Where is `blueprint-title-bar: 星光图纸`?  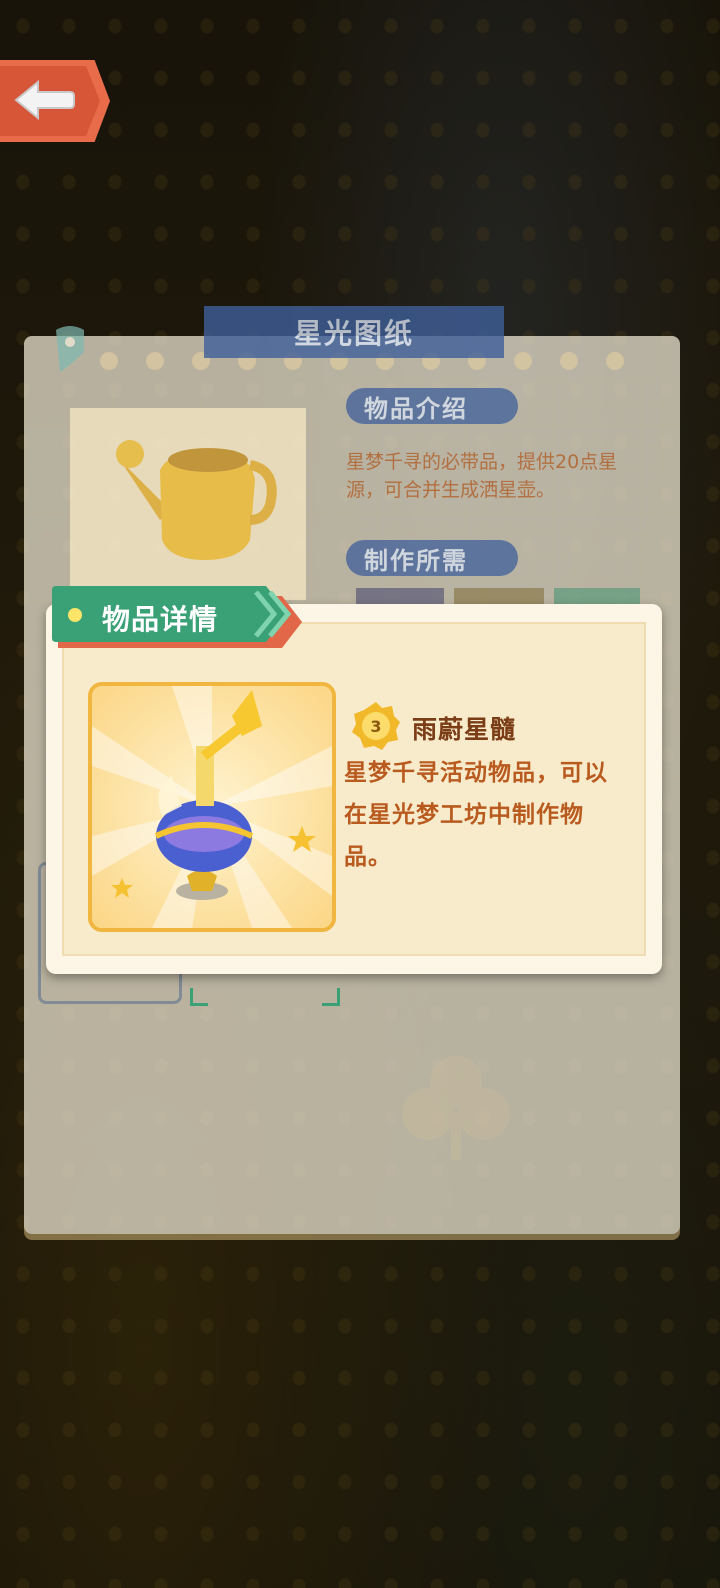
blueprint-title-bar: 星光图纸 is located at coordinates (354, 332).